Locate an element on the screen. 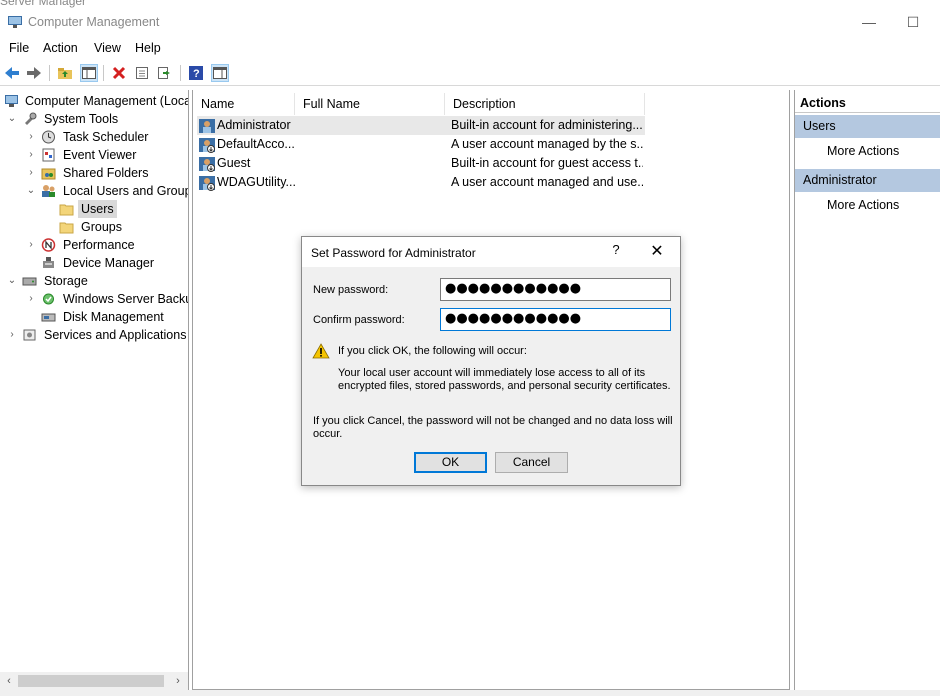 Image resolution: width=940 pixels, height=696 pixels. performance-icon is located at coordinates (48, 245).